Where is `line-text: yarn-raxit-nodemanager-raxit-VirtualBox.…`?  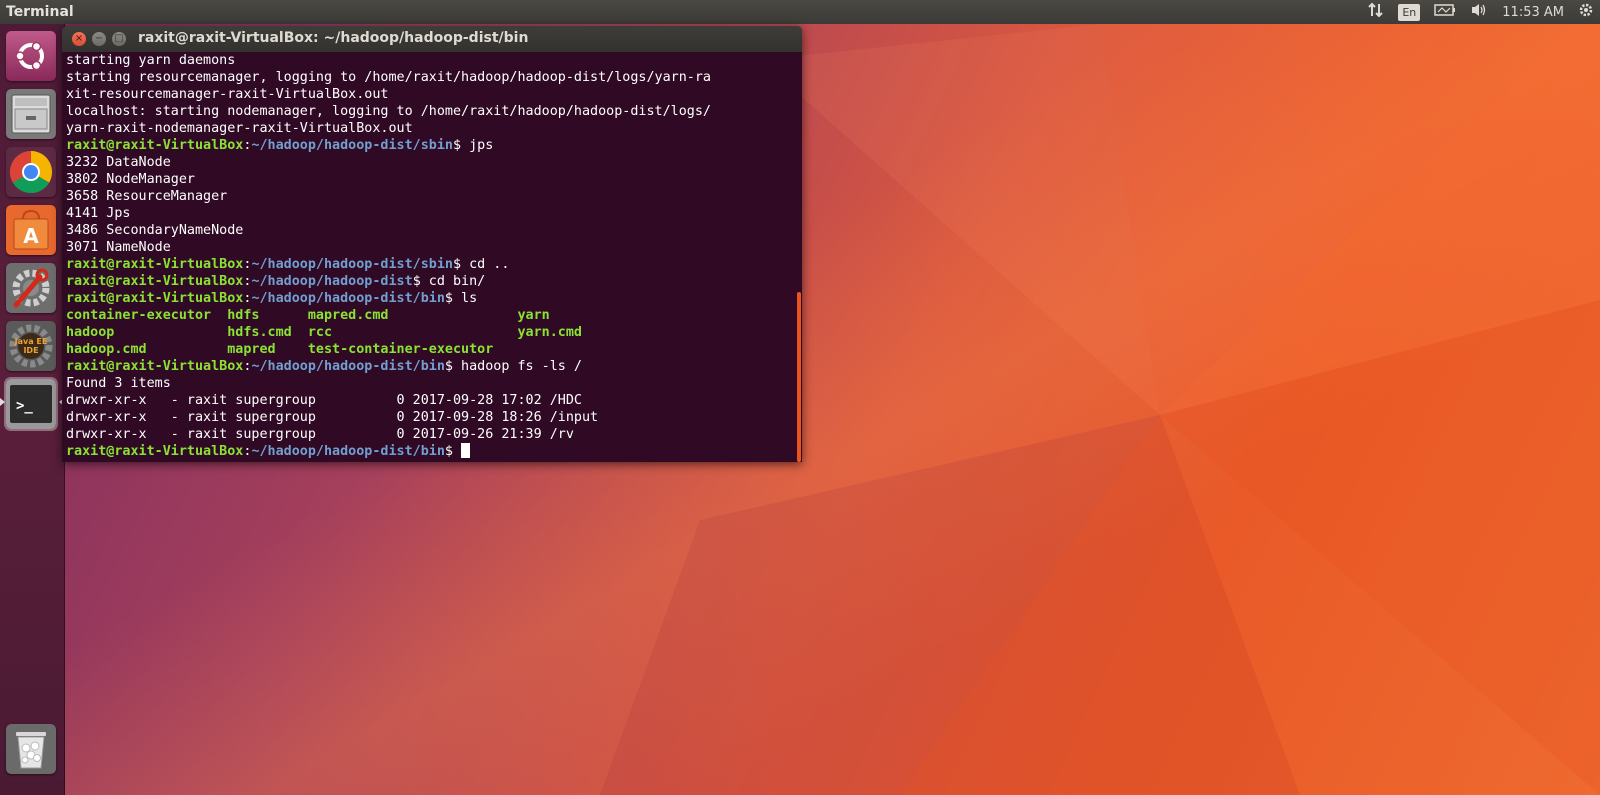 line-text: yarn-raxit-nodemanager-raxit-VirtualBox.… is located at coordinates (239, 128).